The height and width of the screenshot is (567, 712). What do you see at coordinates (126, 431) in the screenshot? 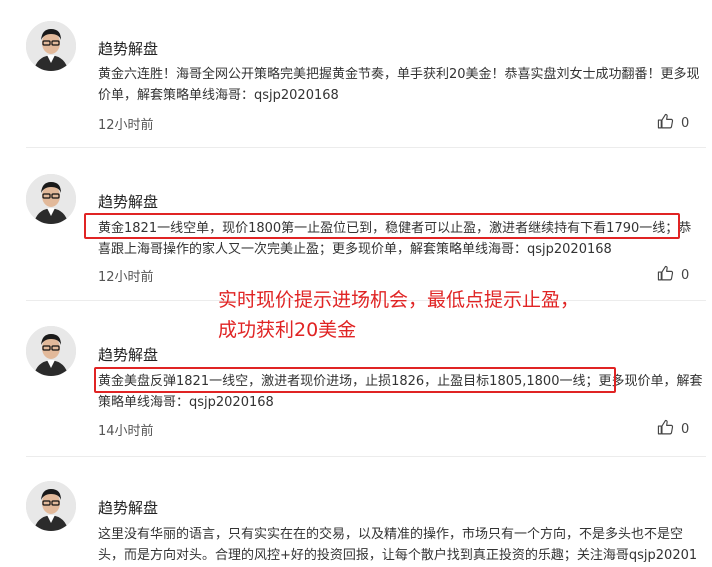
I see `post-time: 14小时前` at bounding box center [126, 431].